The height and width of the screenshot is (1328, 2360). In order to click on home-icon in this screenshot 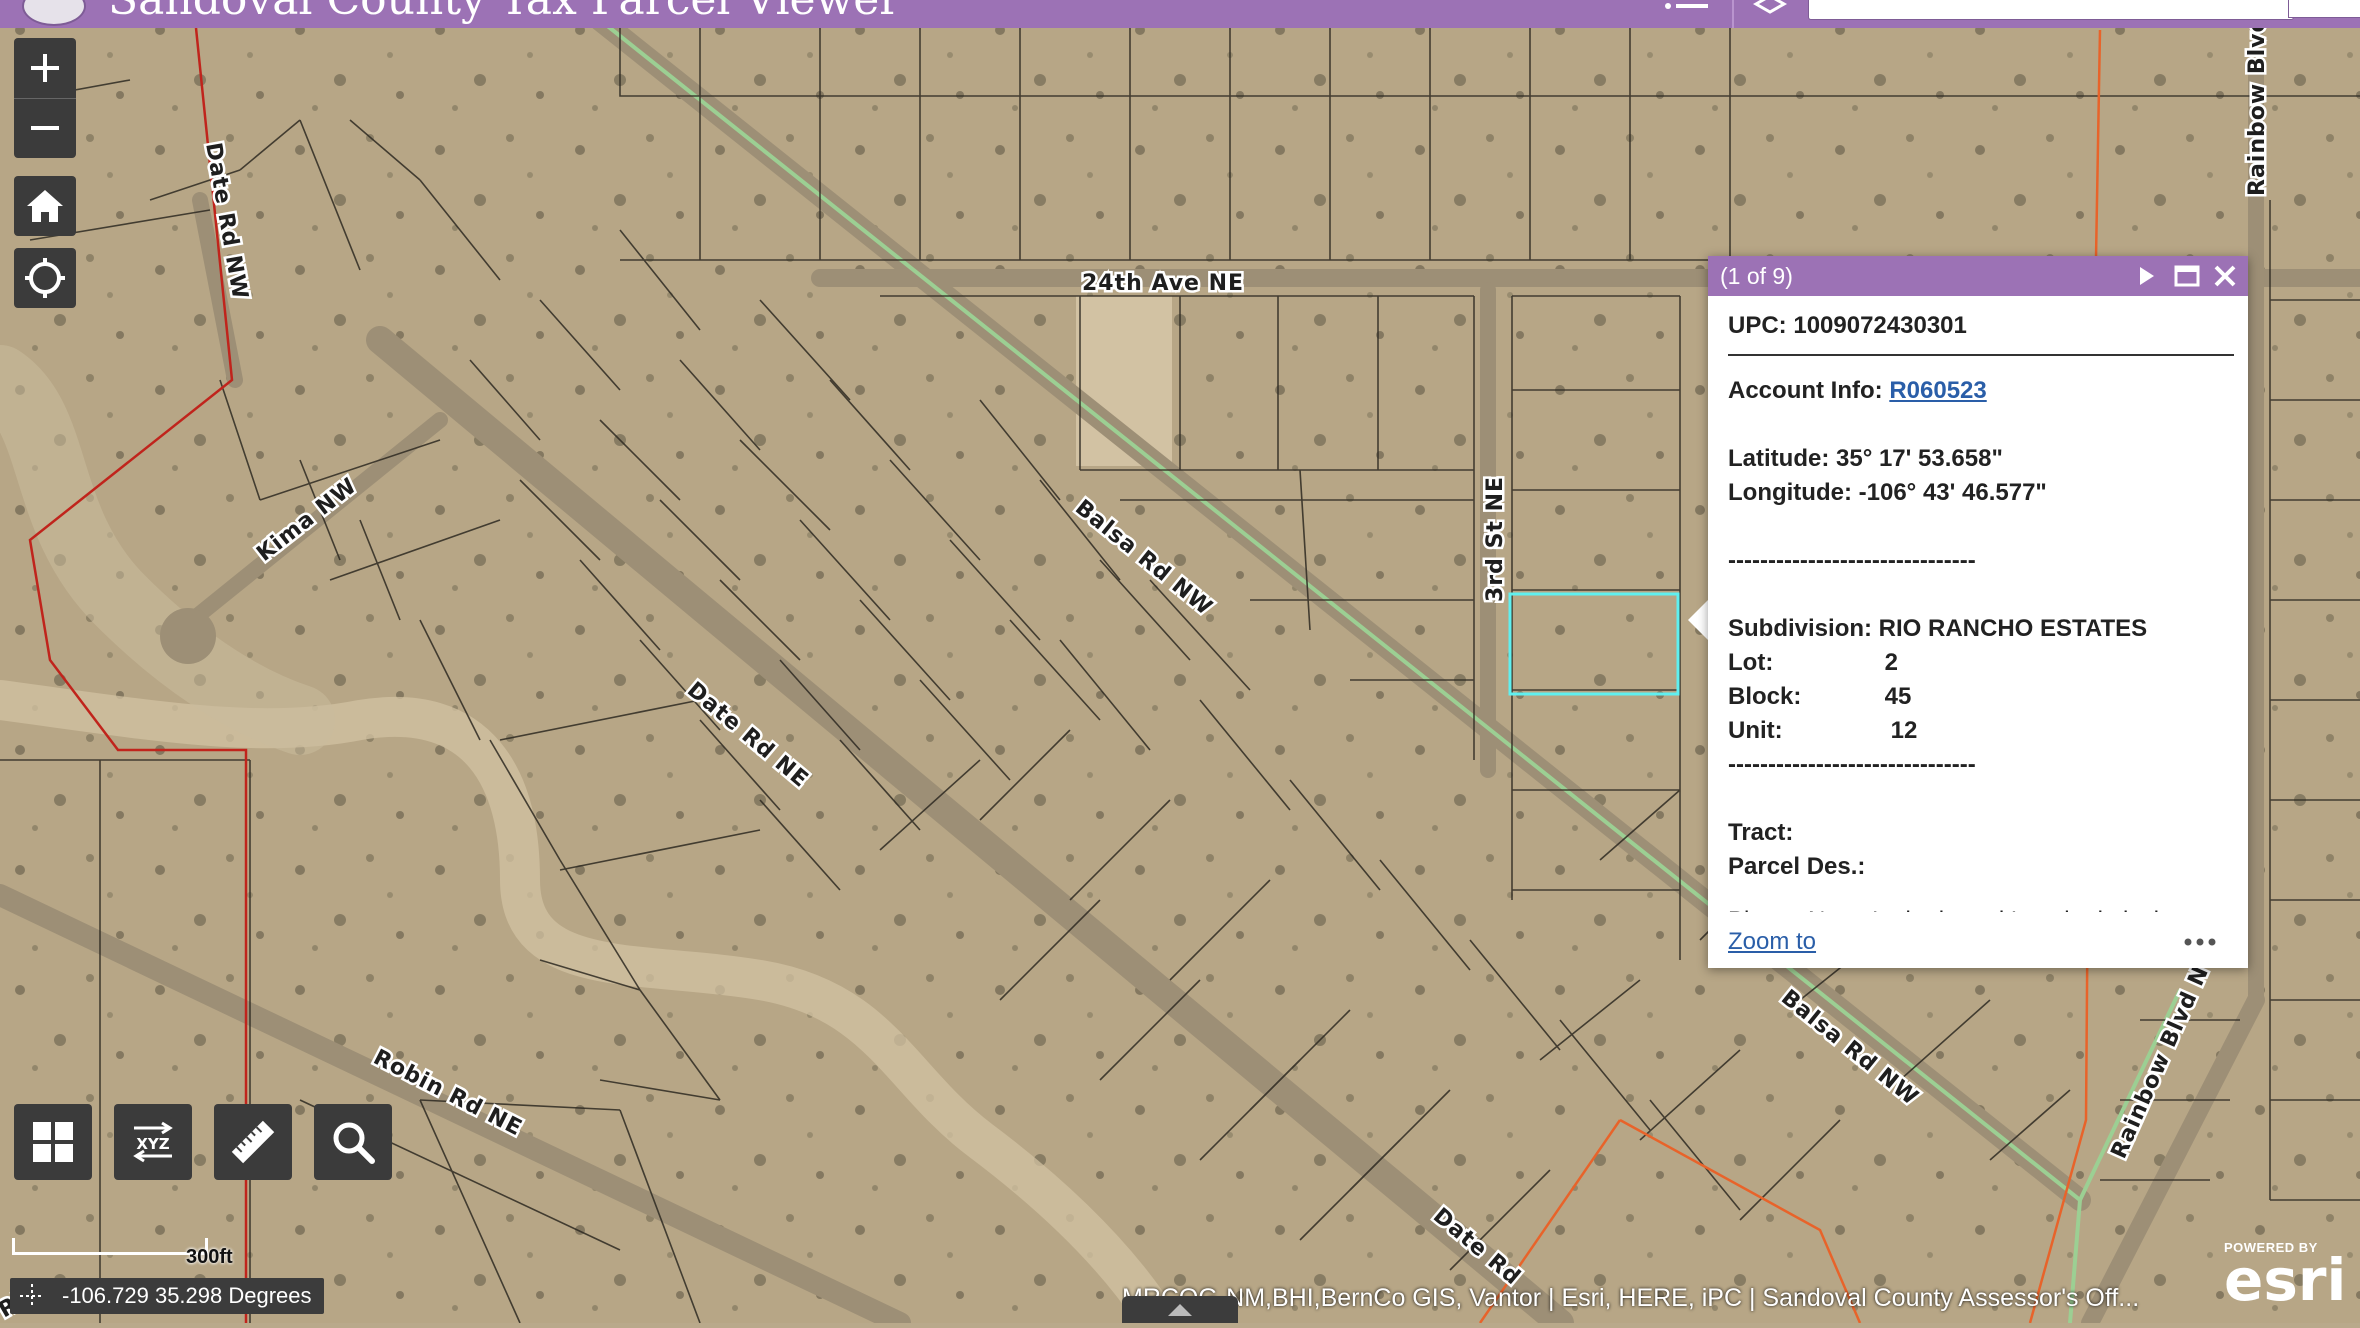, I will do `click(45, 206)`.